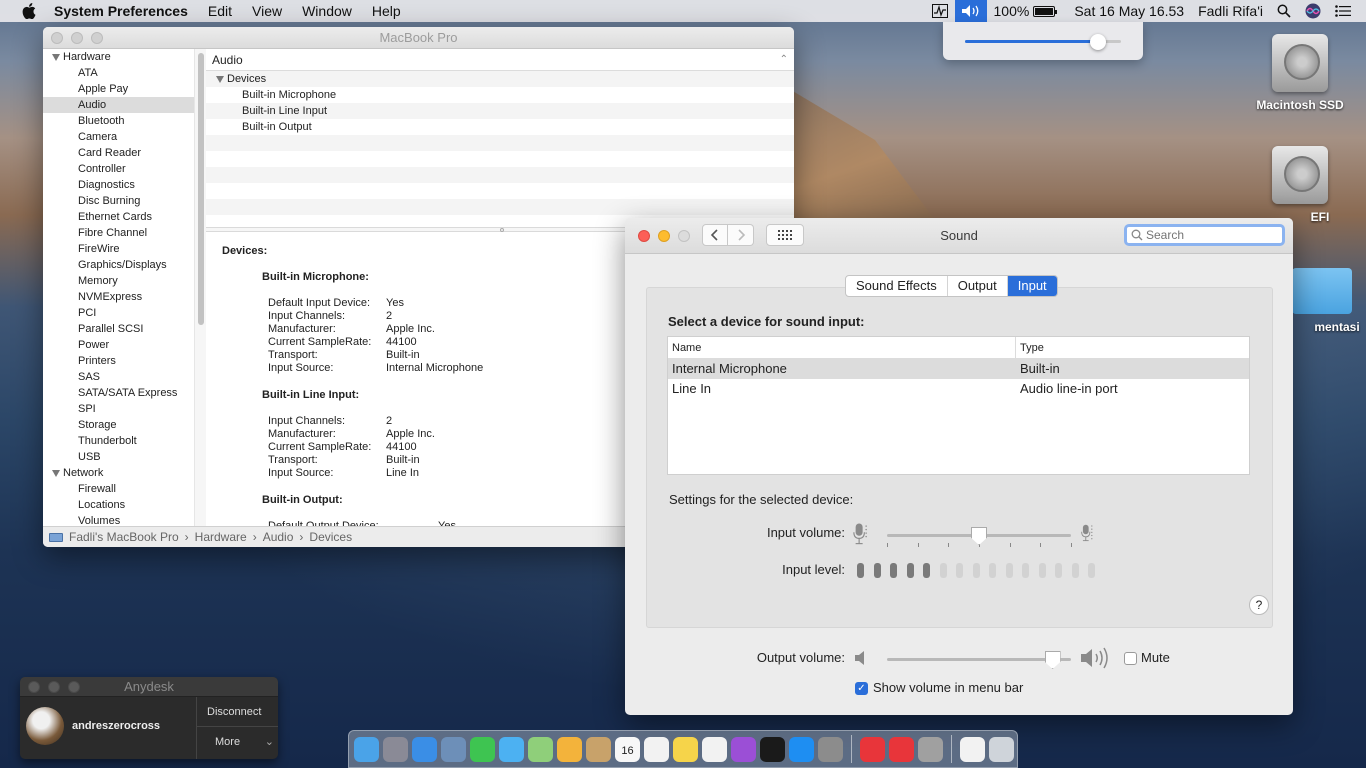 This screenshot has width=1366, height=768. I want to click on window-titlebar: Anydesk, so click(149, 687).